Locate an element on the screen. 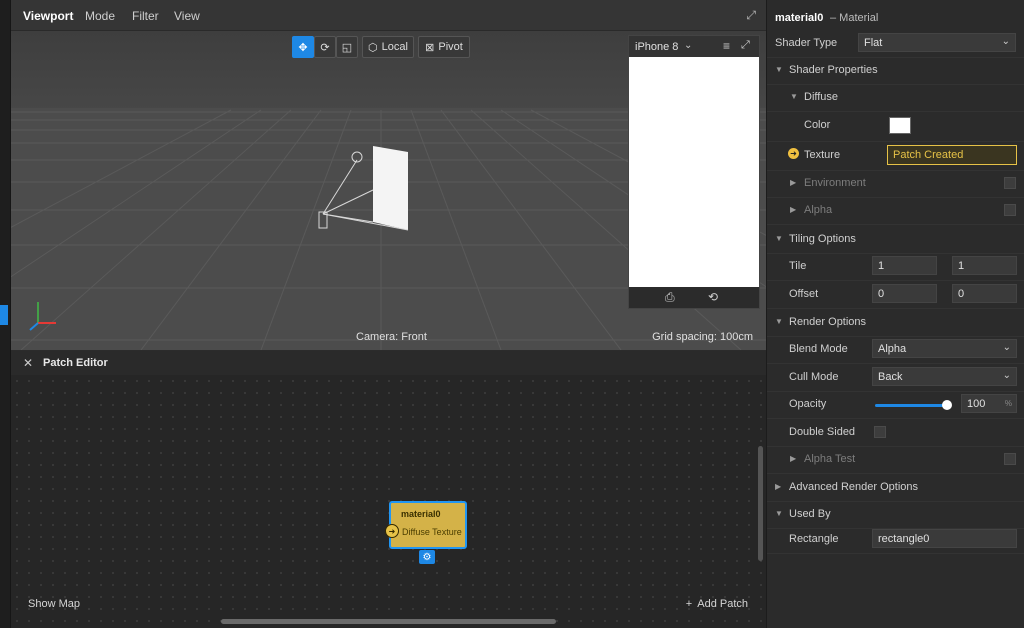  alpha-row: ▶ Alpha is located at coordinates (895, 211).